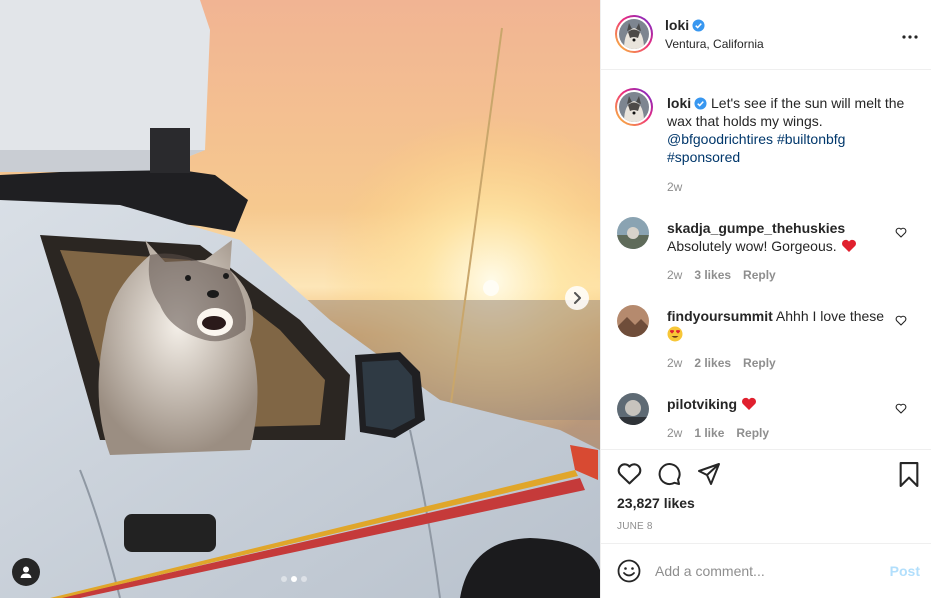  What do you see at coordinates (905, 571) in the screenshot?
I see `post-comment-button: Post` at bounding box center [905, 571].